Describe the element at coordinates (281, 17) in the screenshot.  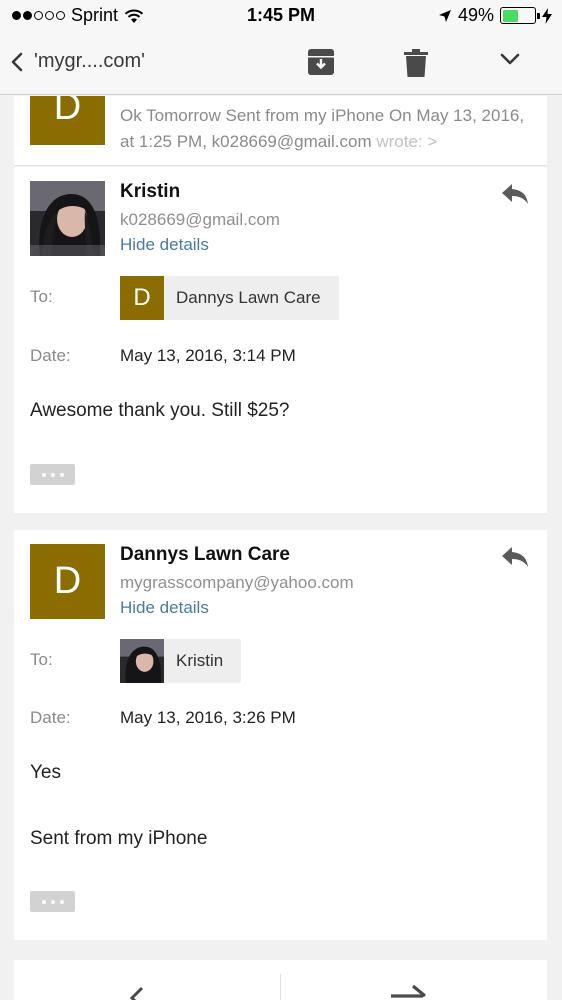
I see `status-bar: Sprint 1:45 PM 49%` at that location.